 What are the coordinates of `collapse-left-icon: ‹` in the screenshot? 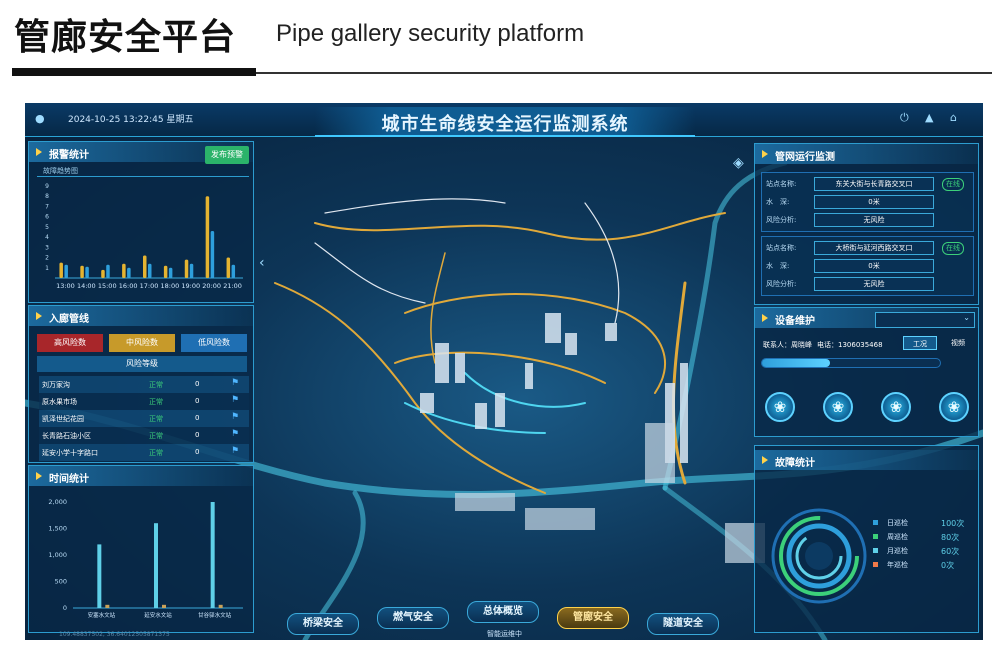 It's located at (262, 263).